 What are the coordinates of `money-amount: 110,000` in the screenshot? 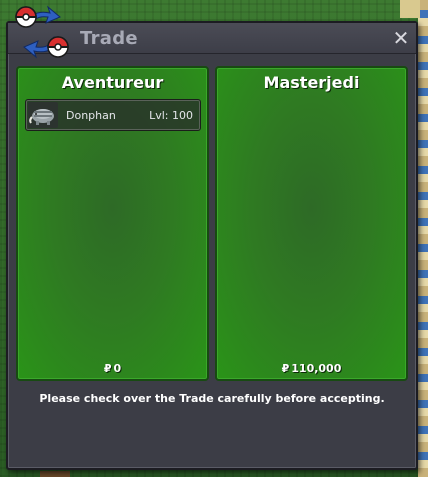 It's located at (316, 368).